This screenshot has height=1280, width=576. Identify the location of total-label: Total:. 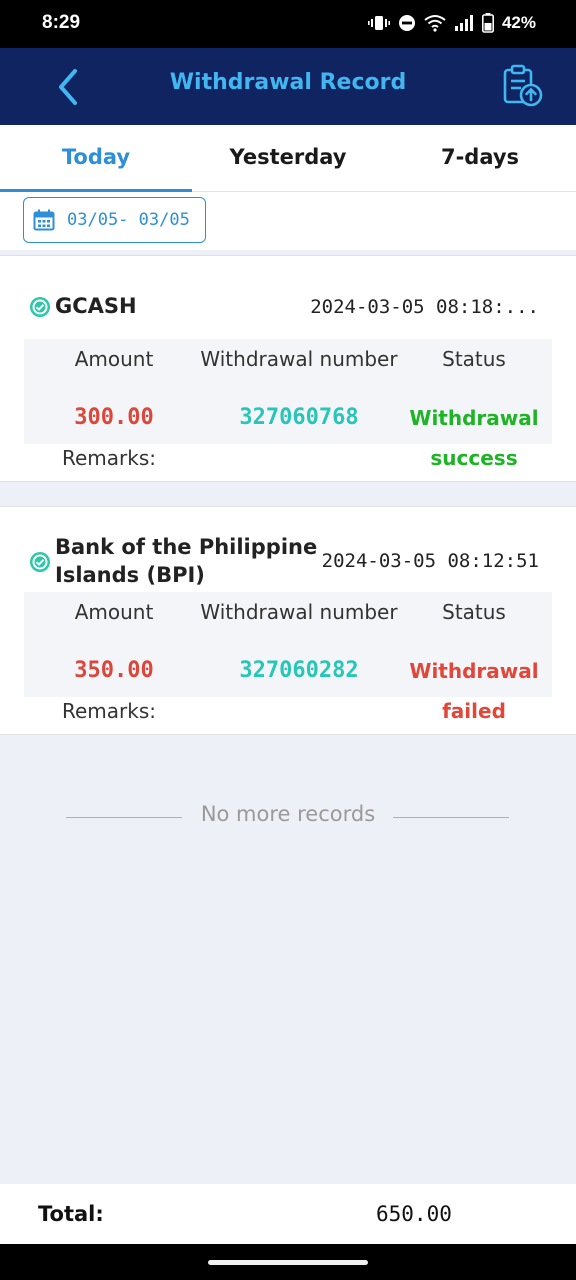
(71, 1214).